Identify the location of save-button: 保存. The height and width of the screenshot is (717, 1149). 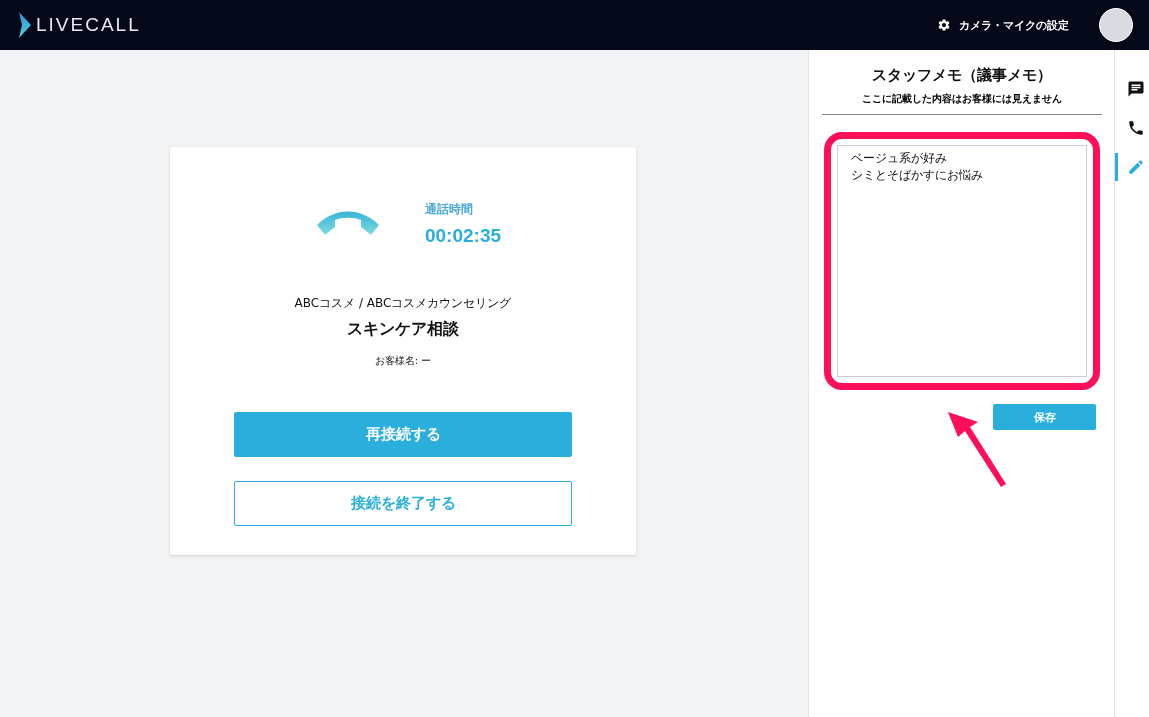
(1044, 417).